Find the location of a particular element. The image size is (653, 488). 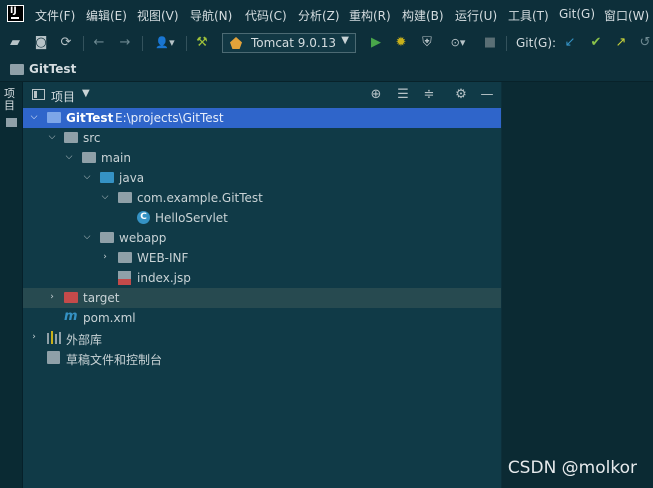

panel-title: 项目 is located at coordinates (63, 96).